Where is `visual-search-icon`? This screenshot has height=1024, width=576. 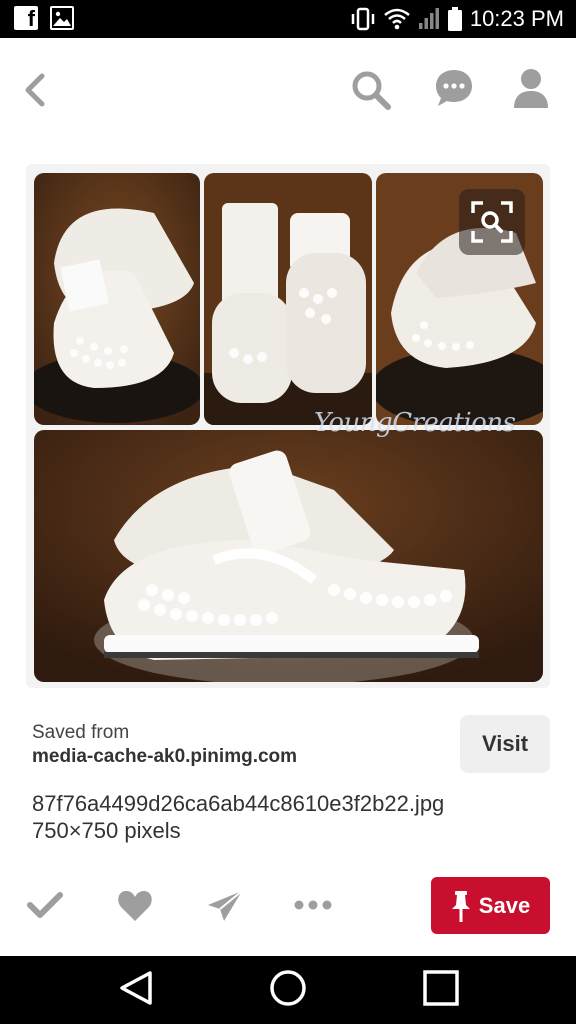
visual-search-icon is located at coordinates (492, 222).